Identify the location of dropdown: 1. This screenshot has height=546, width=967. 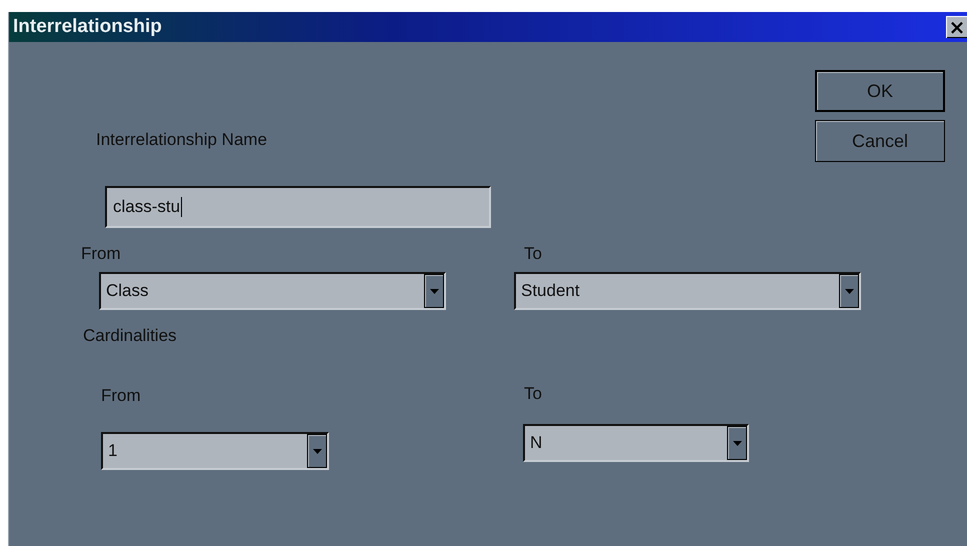
(215, 451).